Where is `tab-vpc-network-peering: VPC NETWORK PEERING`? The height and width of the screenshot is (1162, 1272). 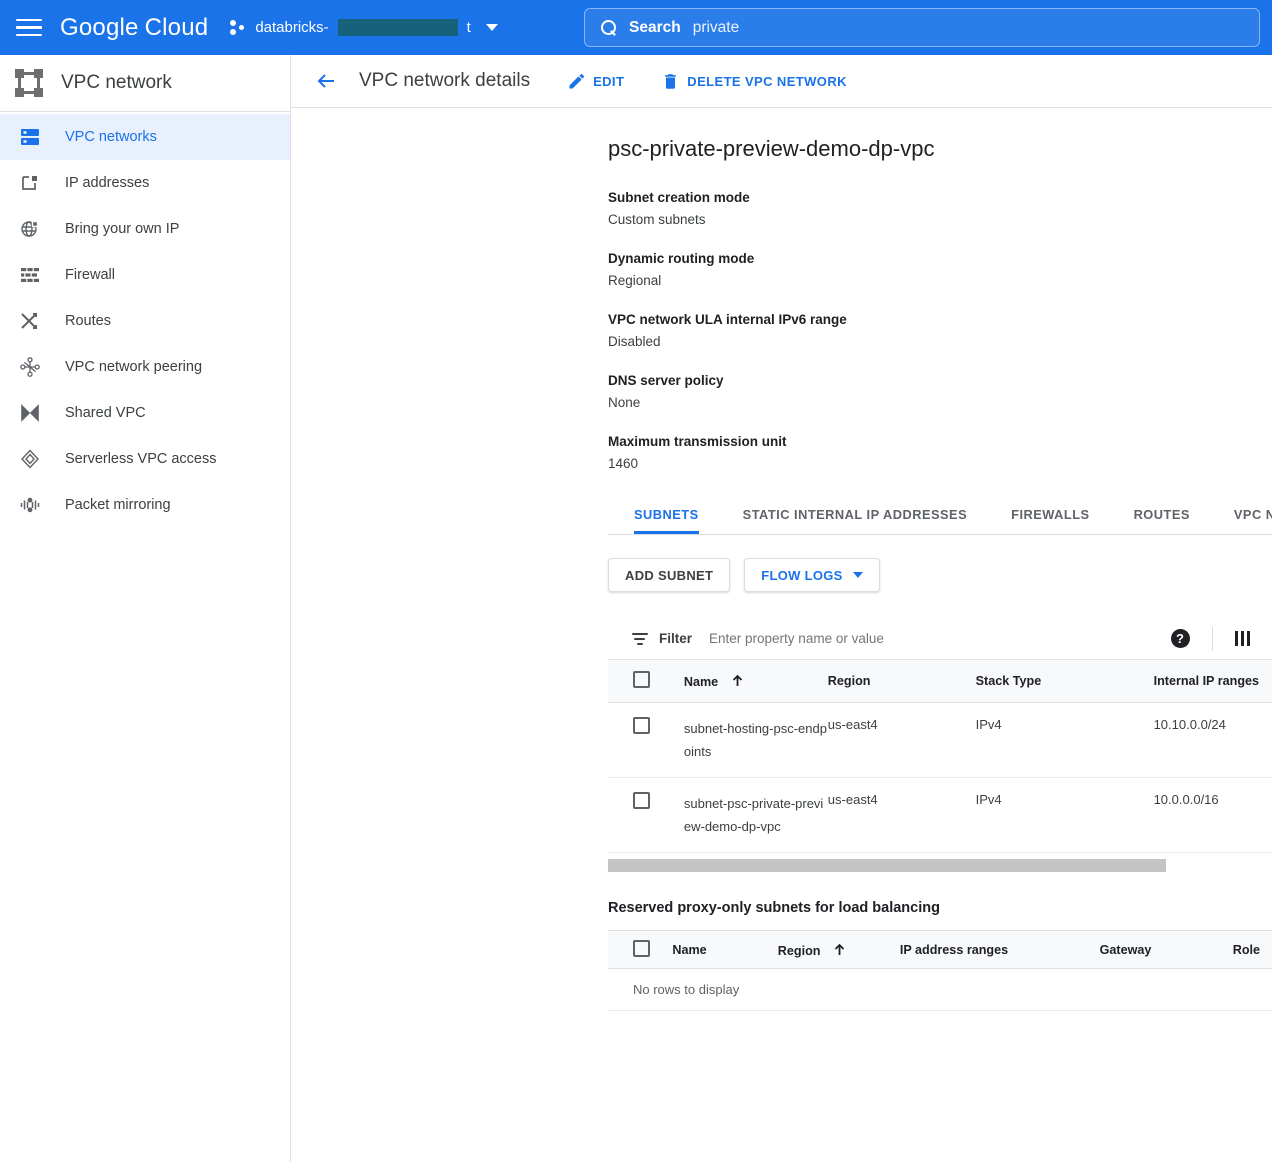 tab-vpc-network-peering: VPC NETWORK PEERING is located at coordinates (1242, 520).